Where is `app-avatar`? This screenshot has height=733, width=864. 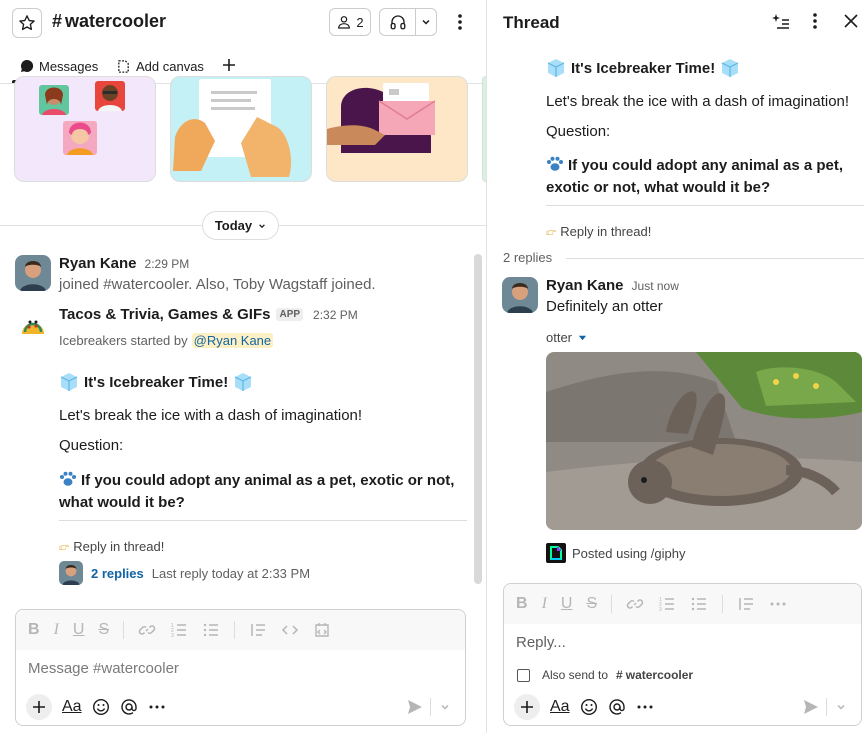
app-avatar is located at coordinates (33, 325).